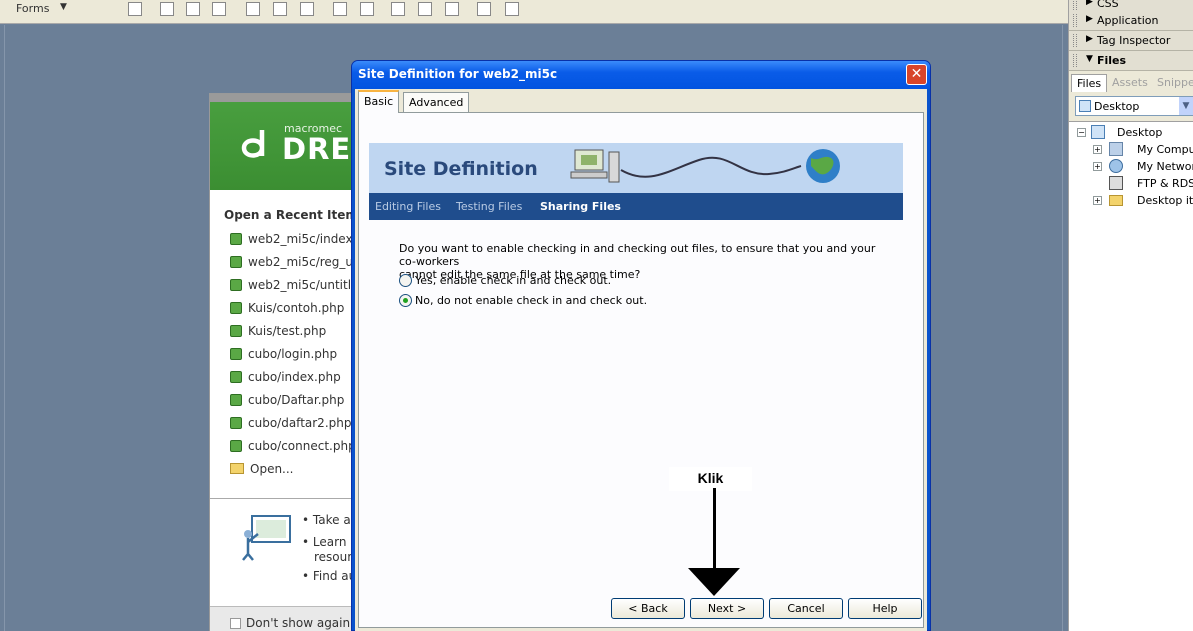  I want to click on tree-item-ftp-rds: FTP & RDS S, so click(1143, 183).